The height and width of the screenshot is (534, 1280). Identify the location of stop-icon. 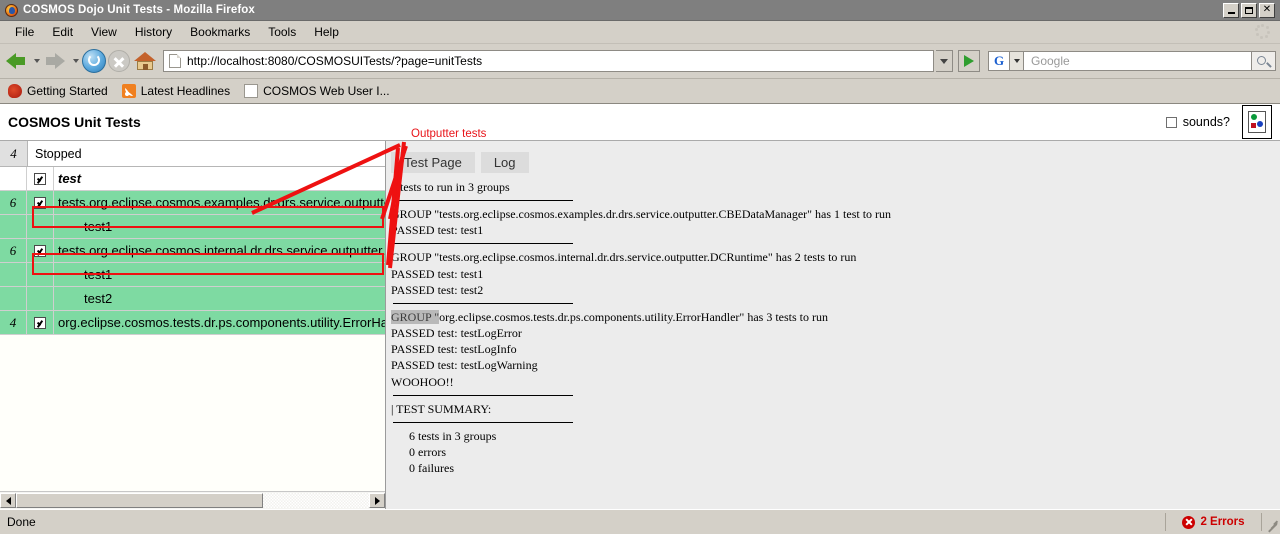
(119, 61).